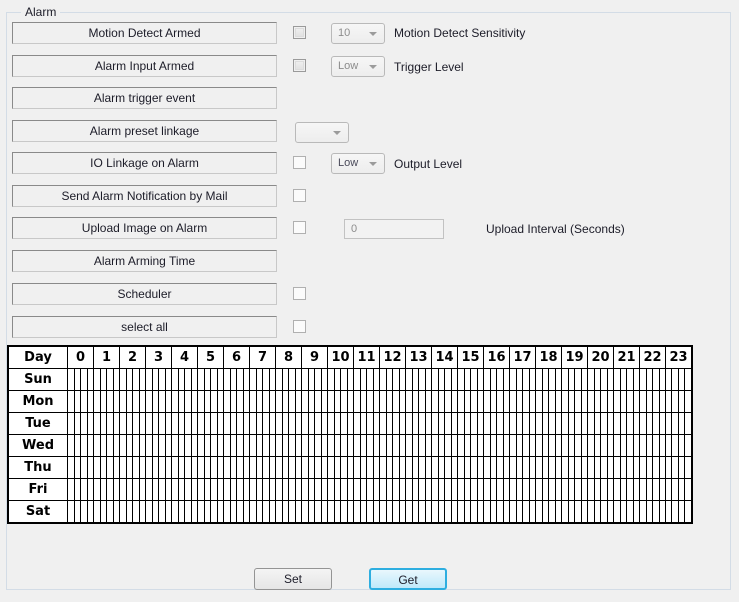  What do you see at coordinates (41, 12) in the screenshot?
I see `alarm-group-title: Alarm` at bounding box center [41, 12].